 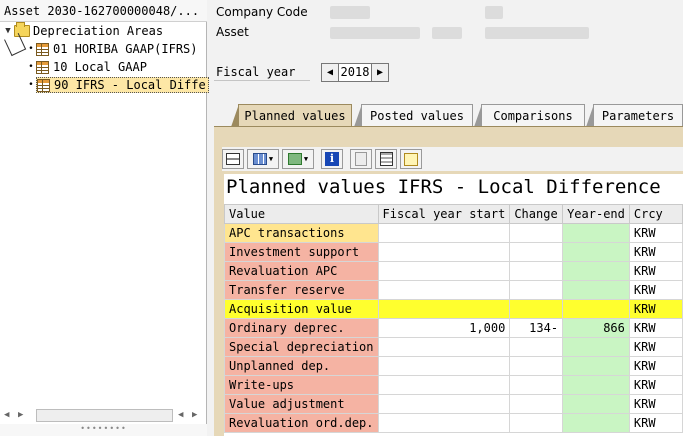 I want to click on scroll-track, so click(x=104, y=415).